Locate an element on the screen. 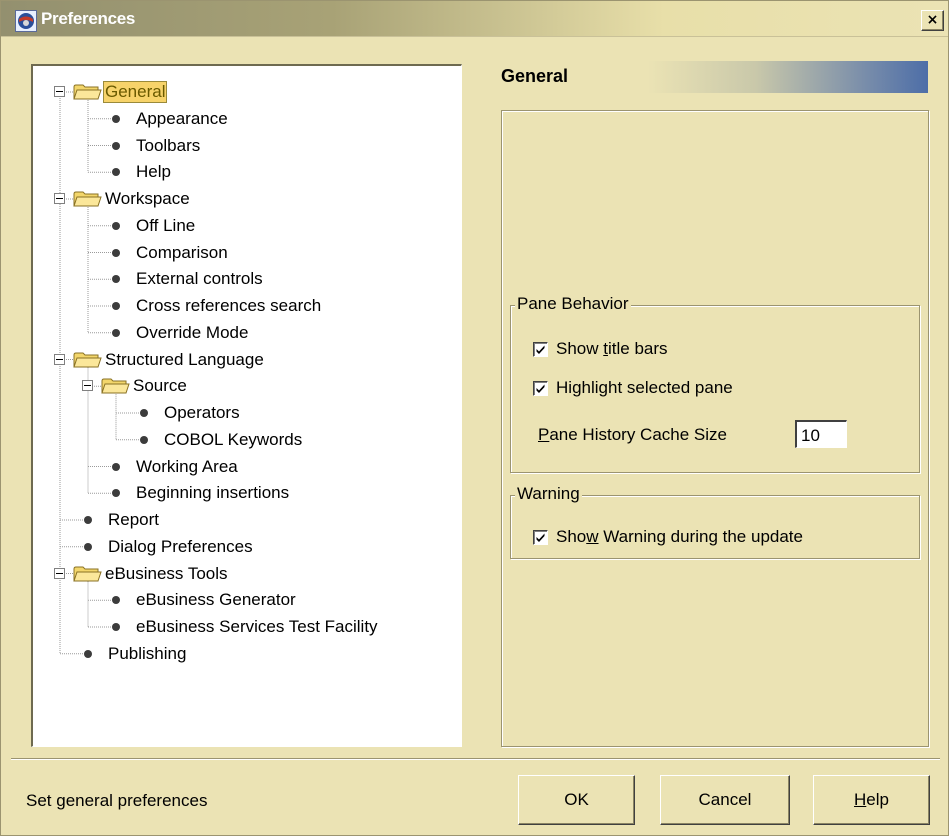 The width and height of the screenshot is (949, 836). window-title: Preferences is located at coordinates (88, 18).